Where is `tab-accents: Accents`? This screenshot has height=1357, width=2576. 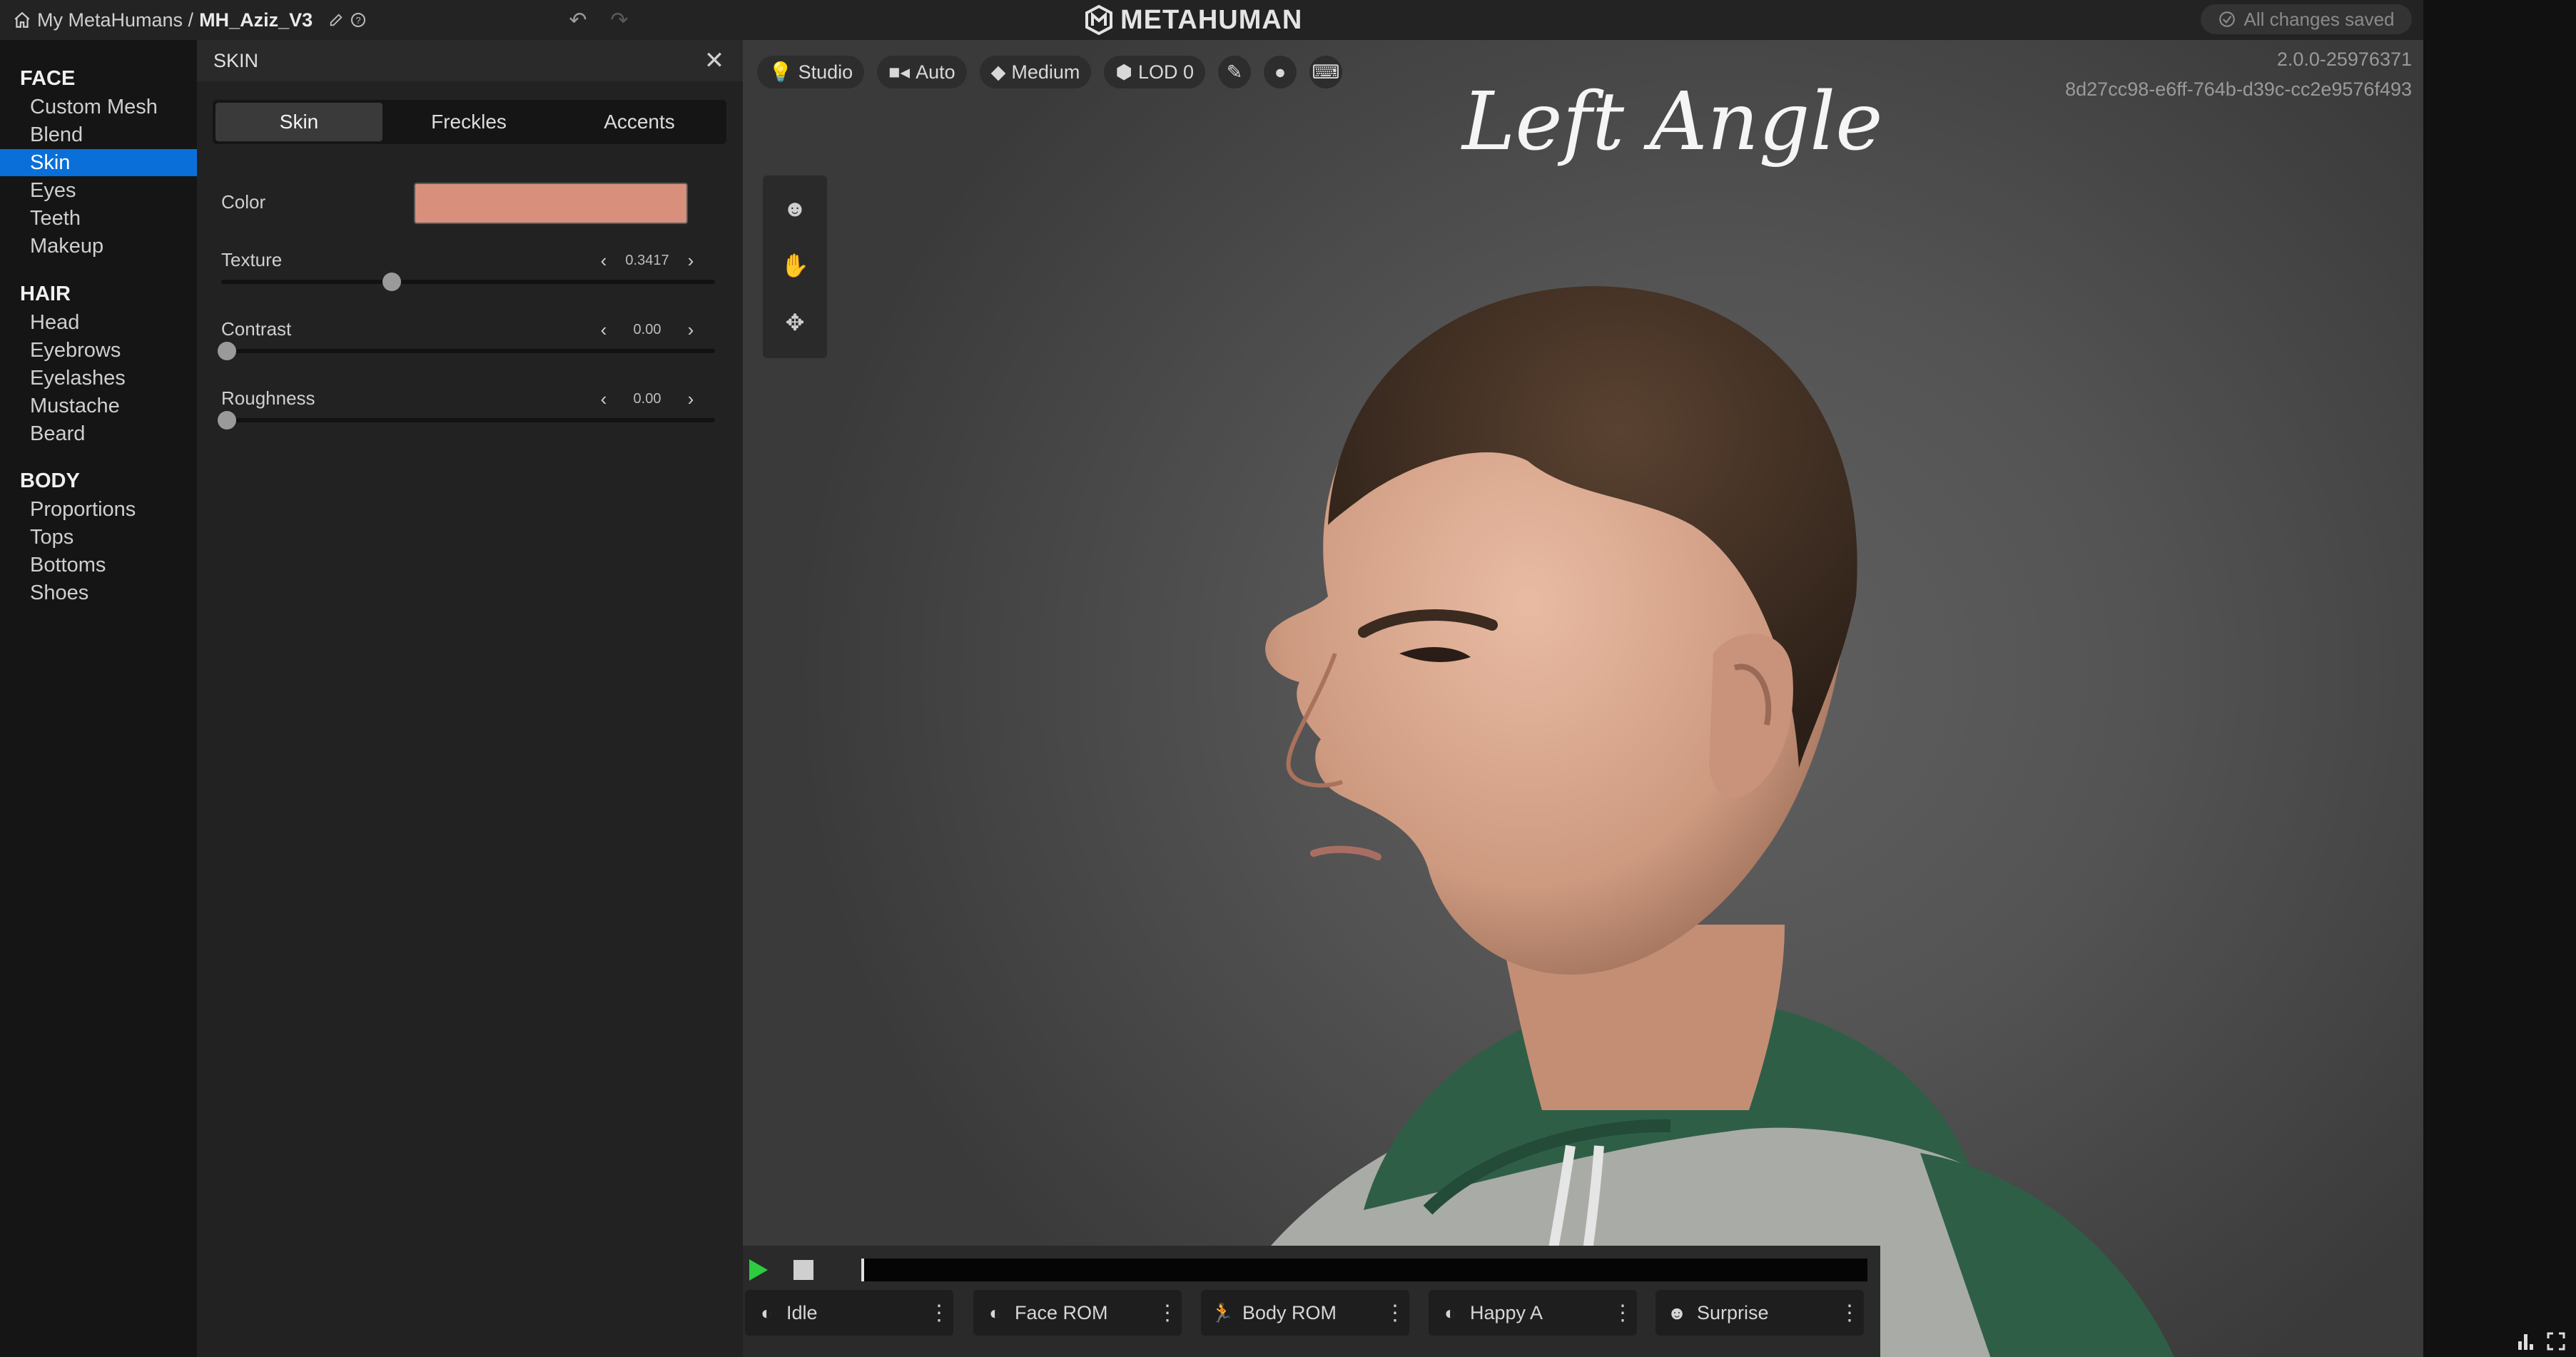 tab-accents: Accents is located at coordinates (639, 122).